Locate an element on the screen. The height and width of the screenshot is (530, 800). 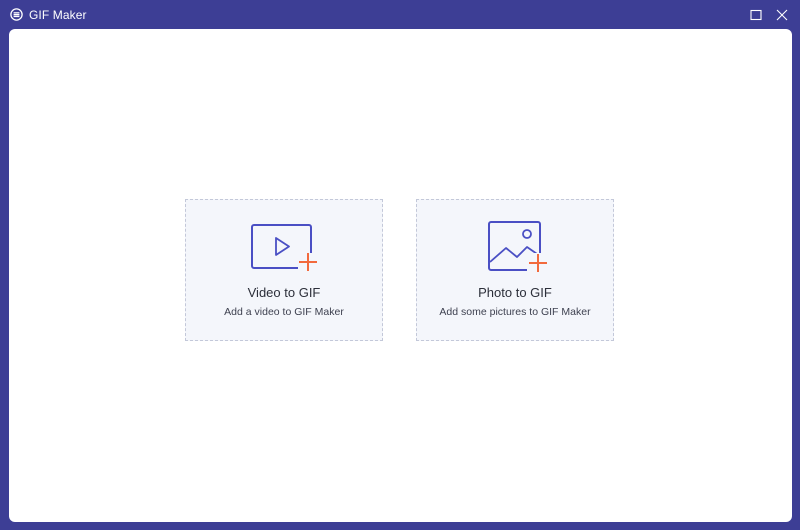
video-add-icon is located at coordinates (284, 247).